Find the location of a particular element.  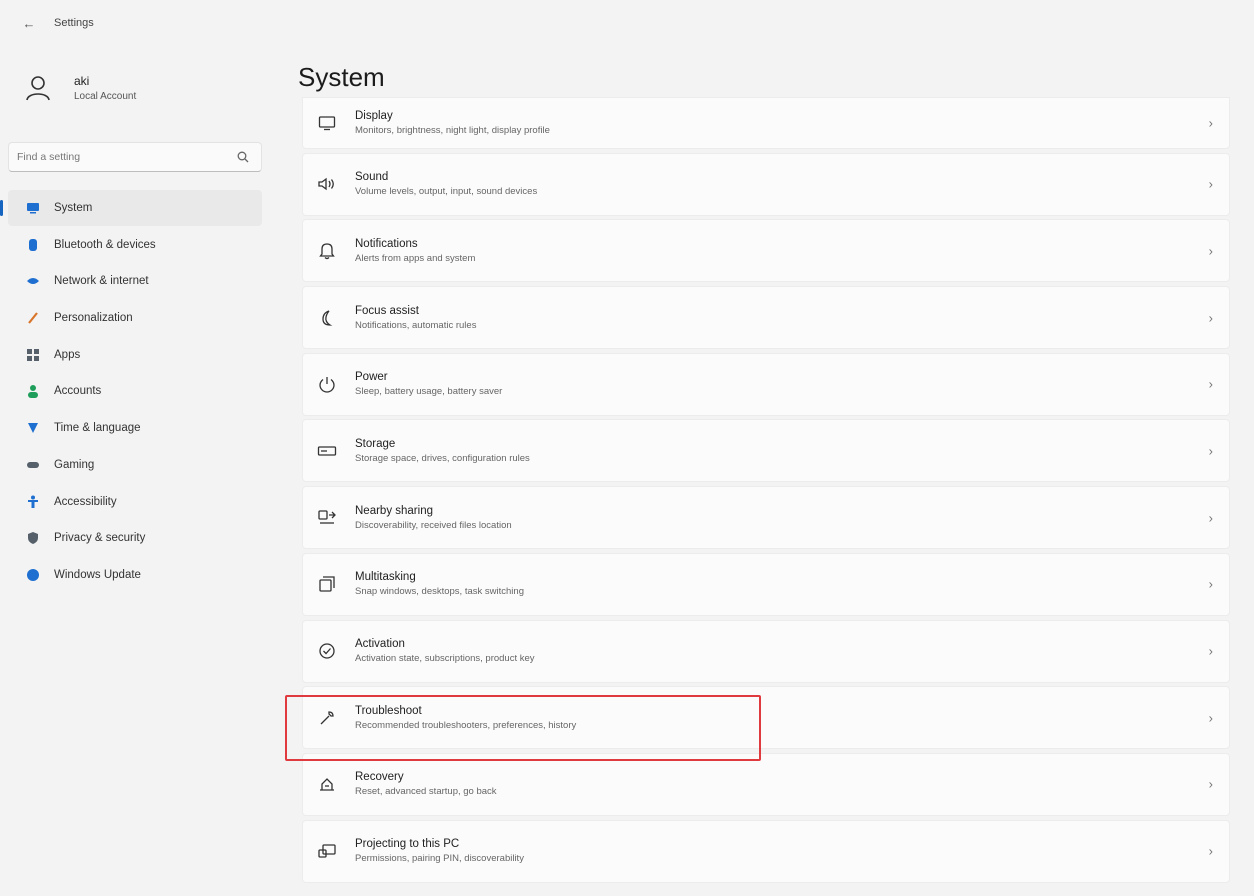

row-desc: Sleep, battery usage, battery saver is located at coordinates (429, 392).